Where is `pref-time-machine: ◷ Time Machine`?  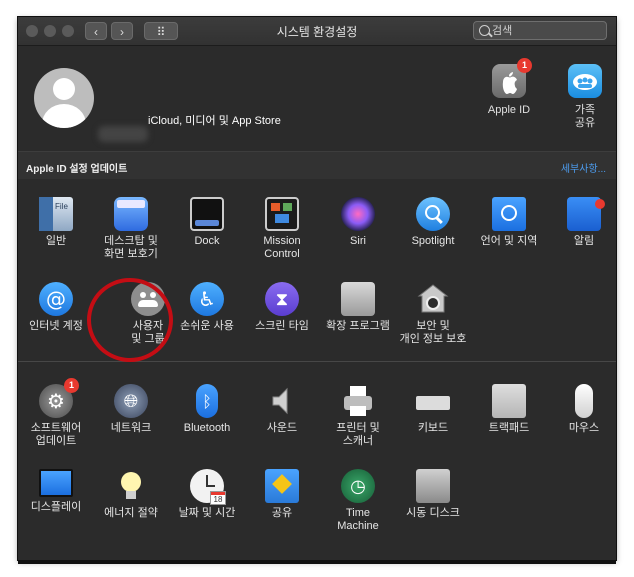
pref-time-machine: ◷ Time Machine is located at coordinates (358, 501).